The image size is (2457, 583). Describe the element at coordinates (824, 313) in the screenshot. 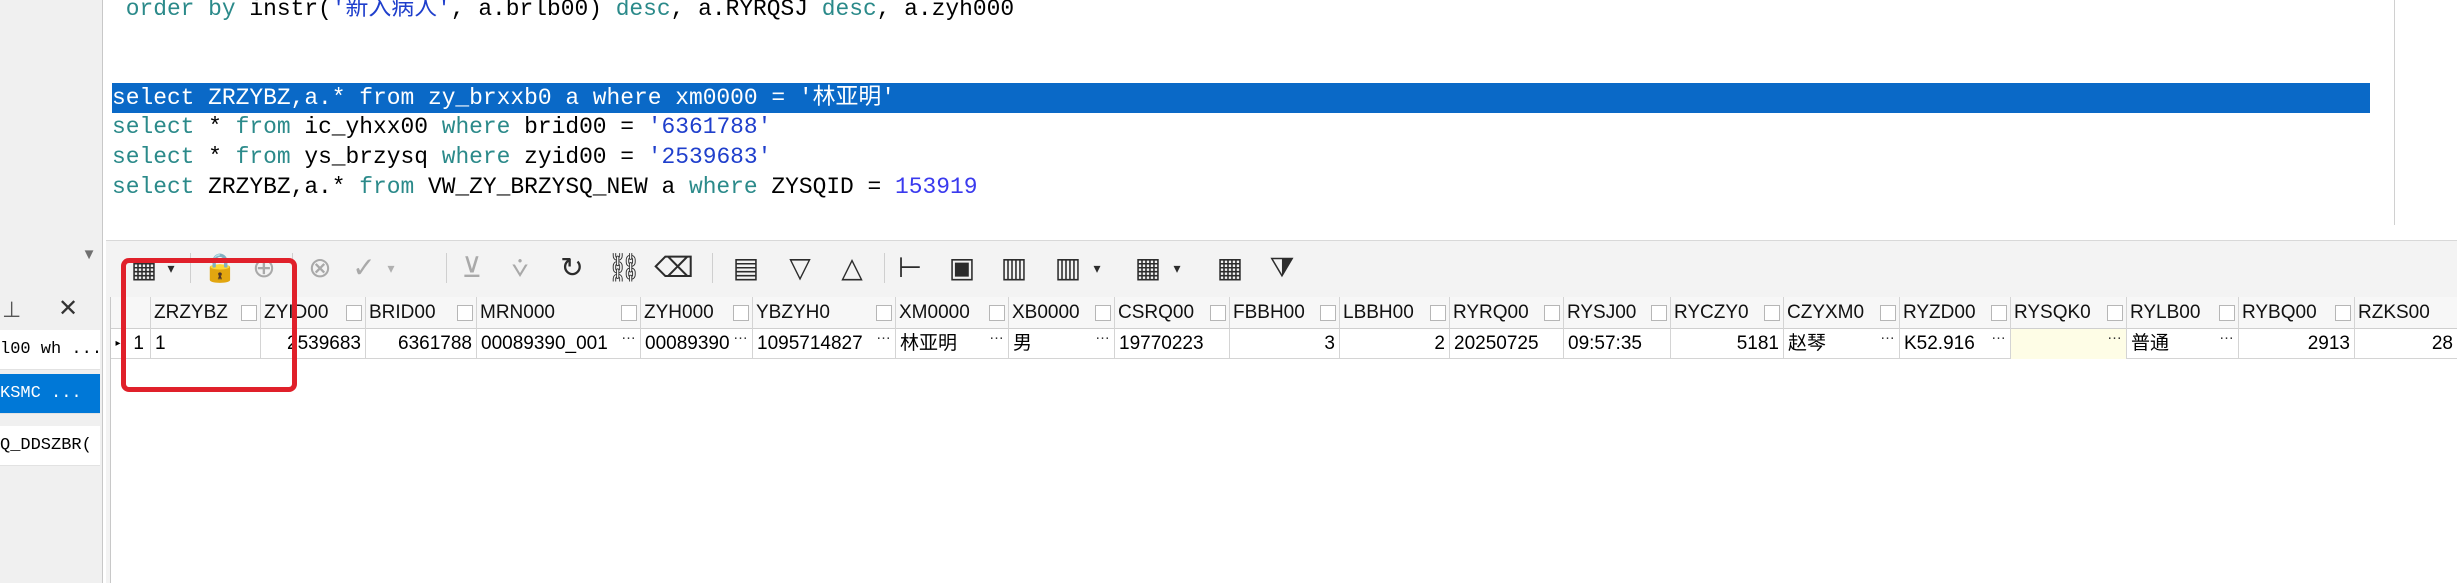

I see `column-header: YBZYH0` at that location.